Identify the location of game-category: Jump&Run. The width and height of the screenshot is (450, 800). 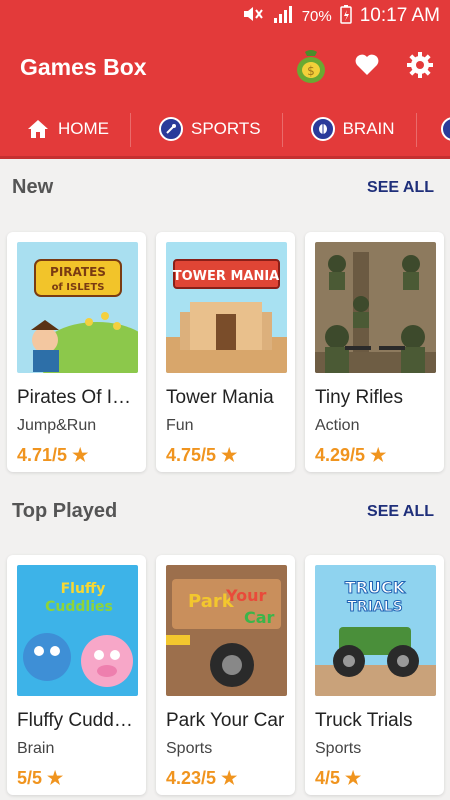
(57, 425).